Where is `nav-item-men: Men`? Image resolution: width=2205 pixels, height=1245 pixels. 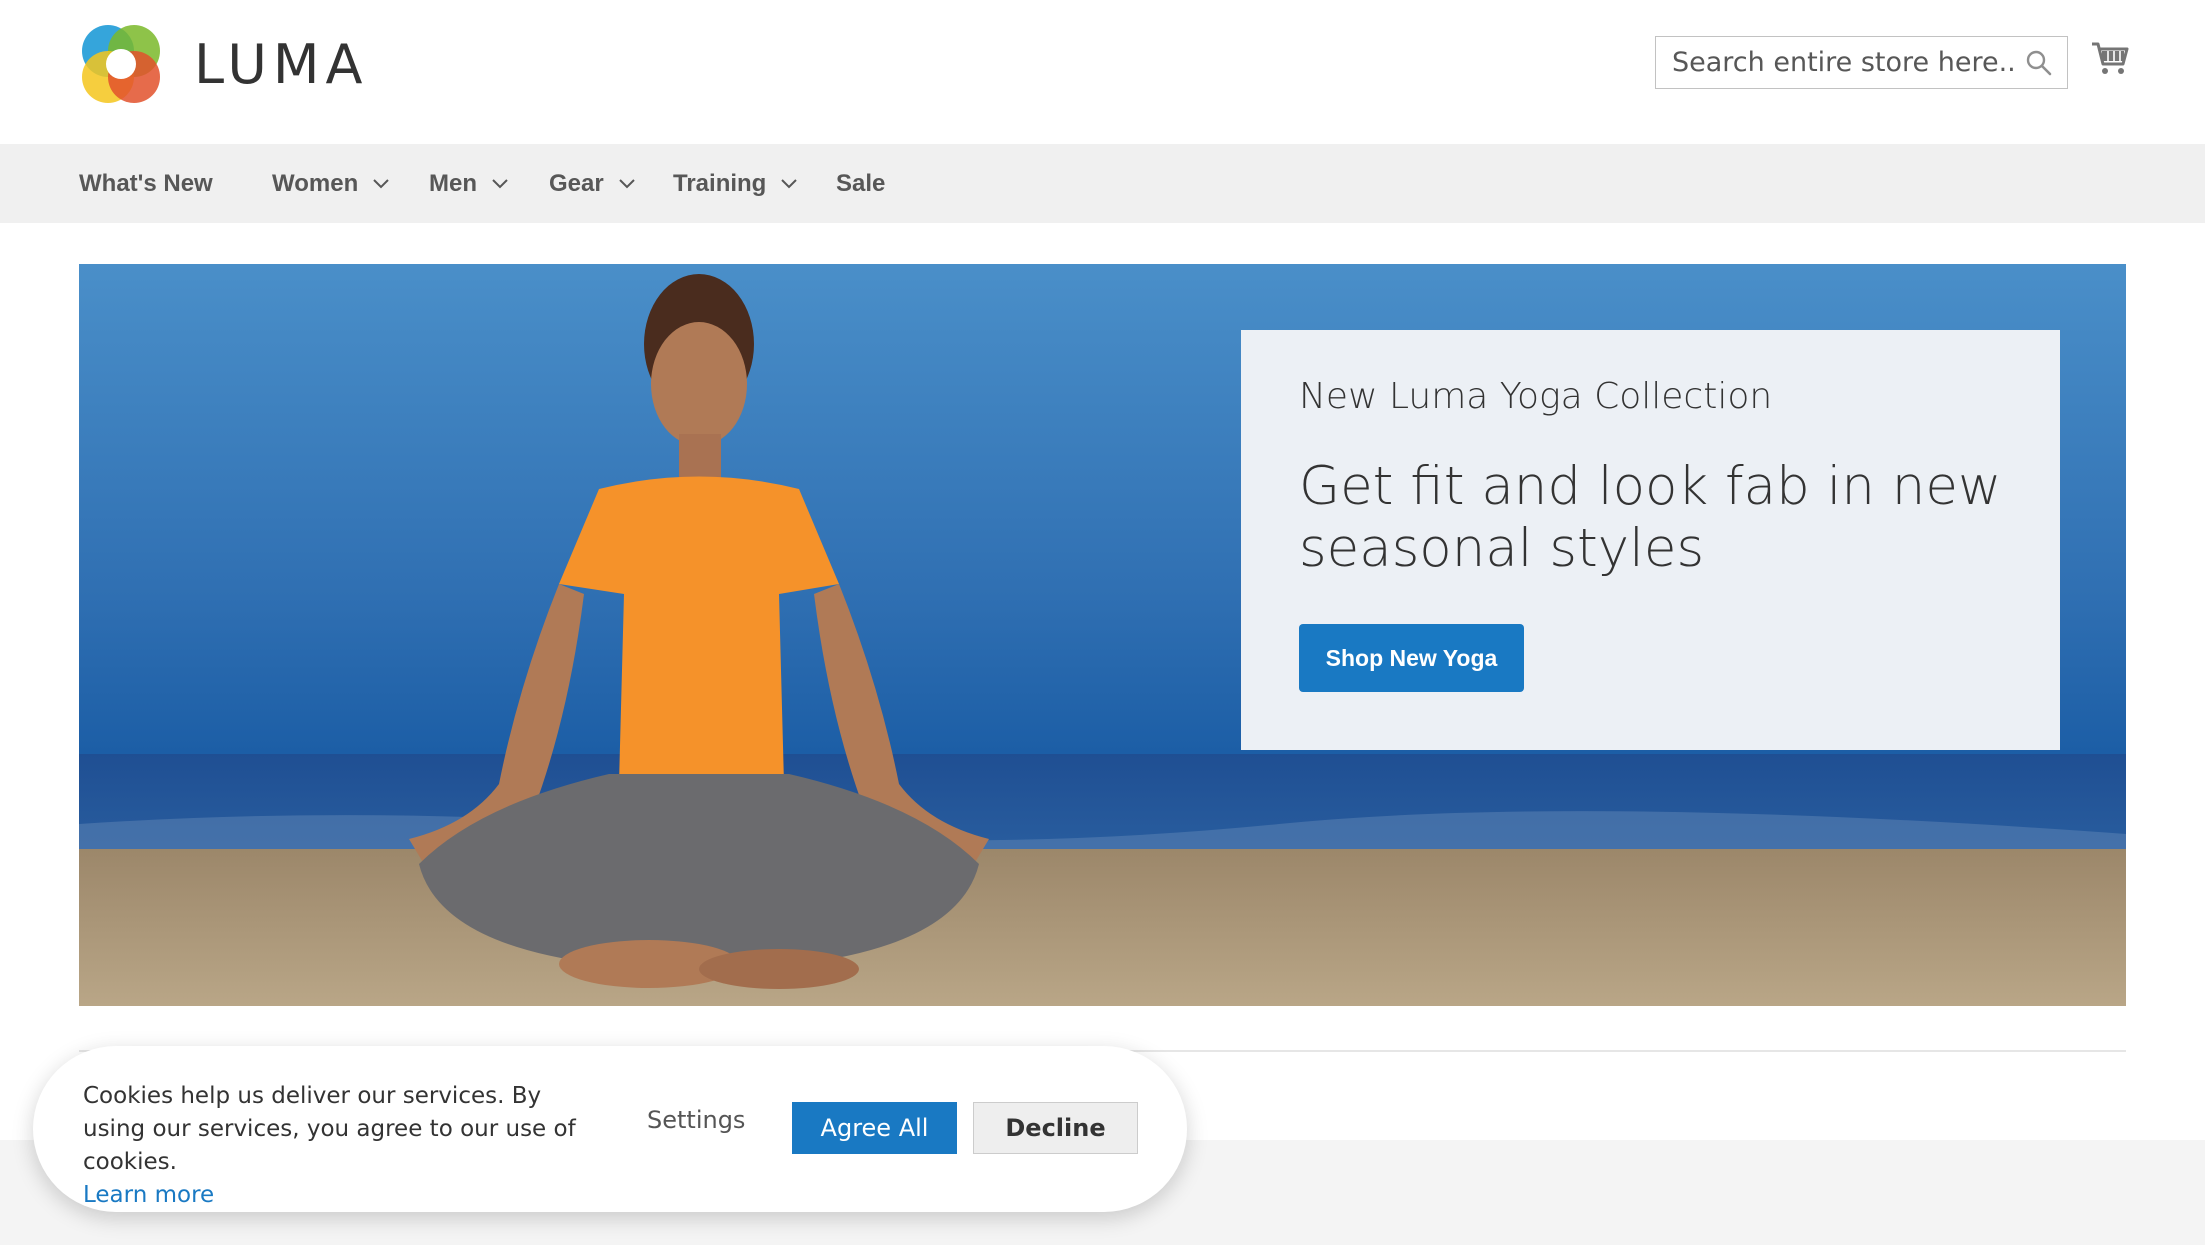 nav-item-men: Men is located at coordinates (469, 183).